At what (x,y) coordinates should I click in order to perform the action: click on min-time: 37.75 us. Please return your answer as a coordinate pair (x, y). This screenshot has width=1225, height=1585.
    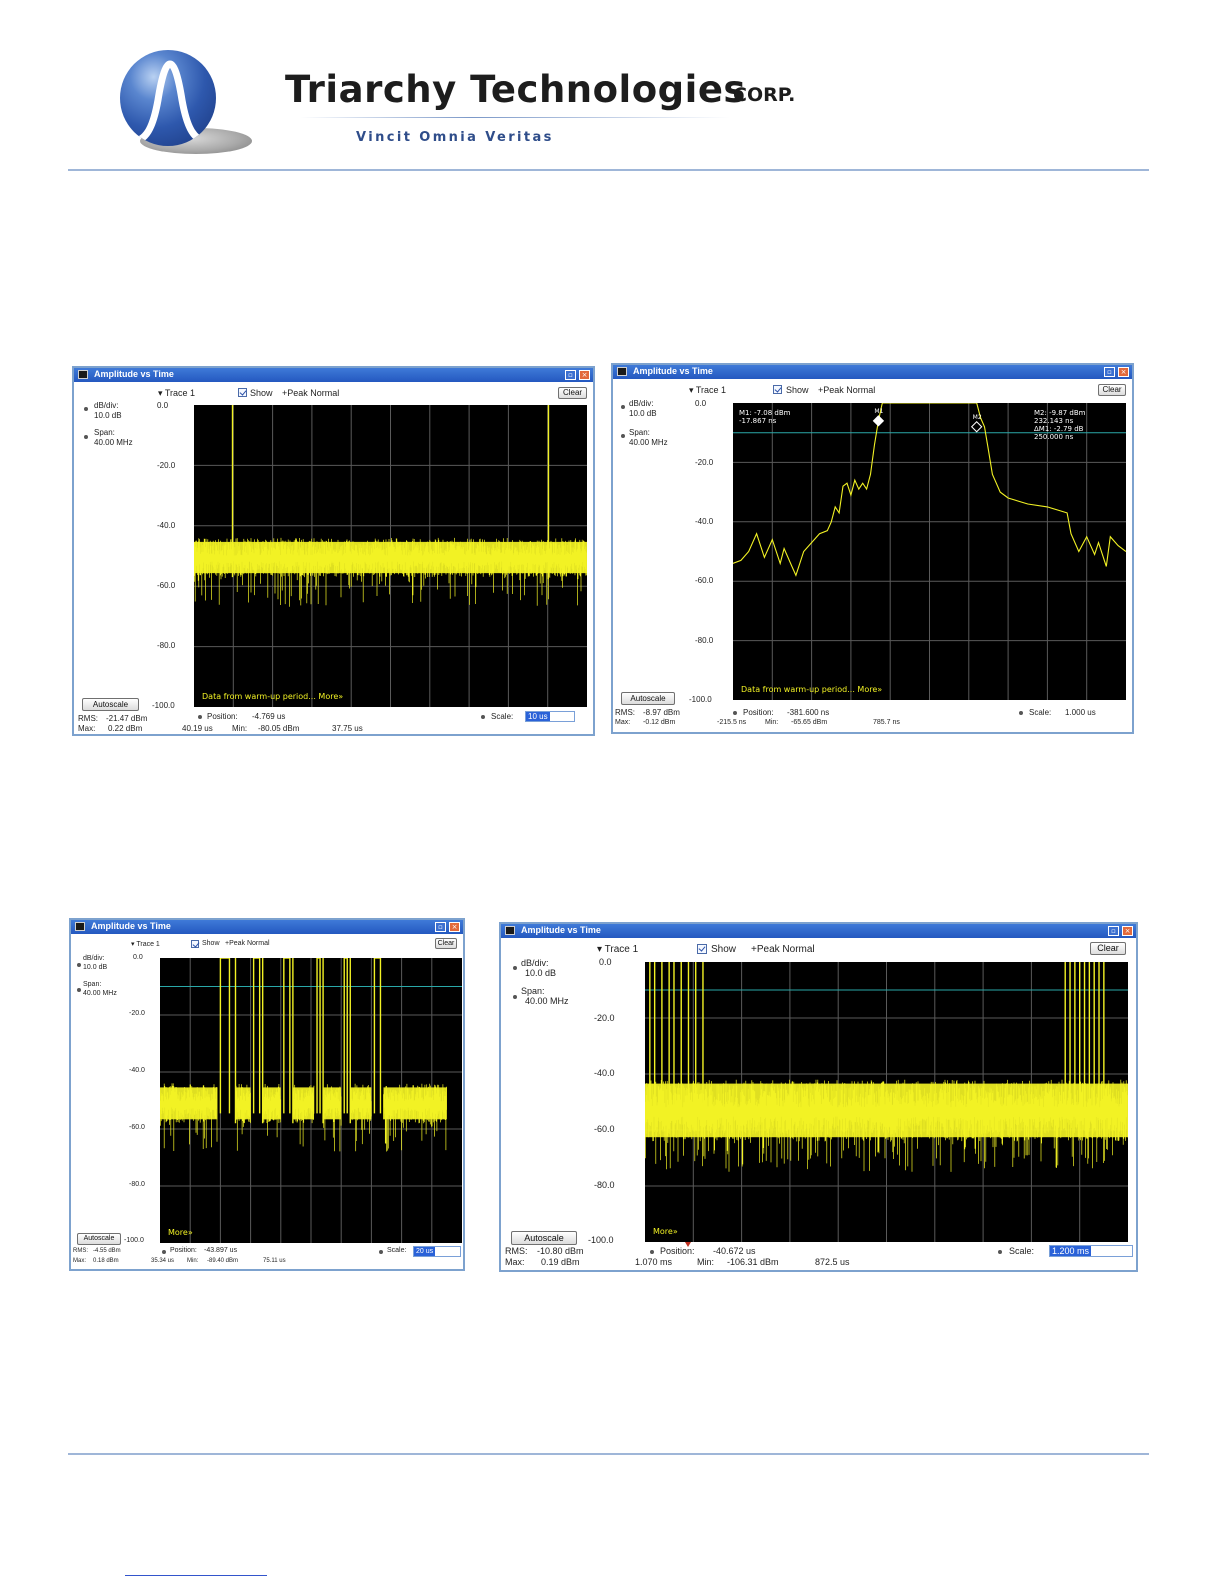
    Looking at the image, I should click on (347, 728).